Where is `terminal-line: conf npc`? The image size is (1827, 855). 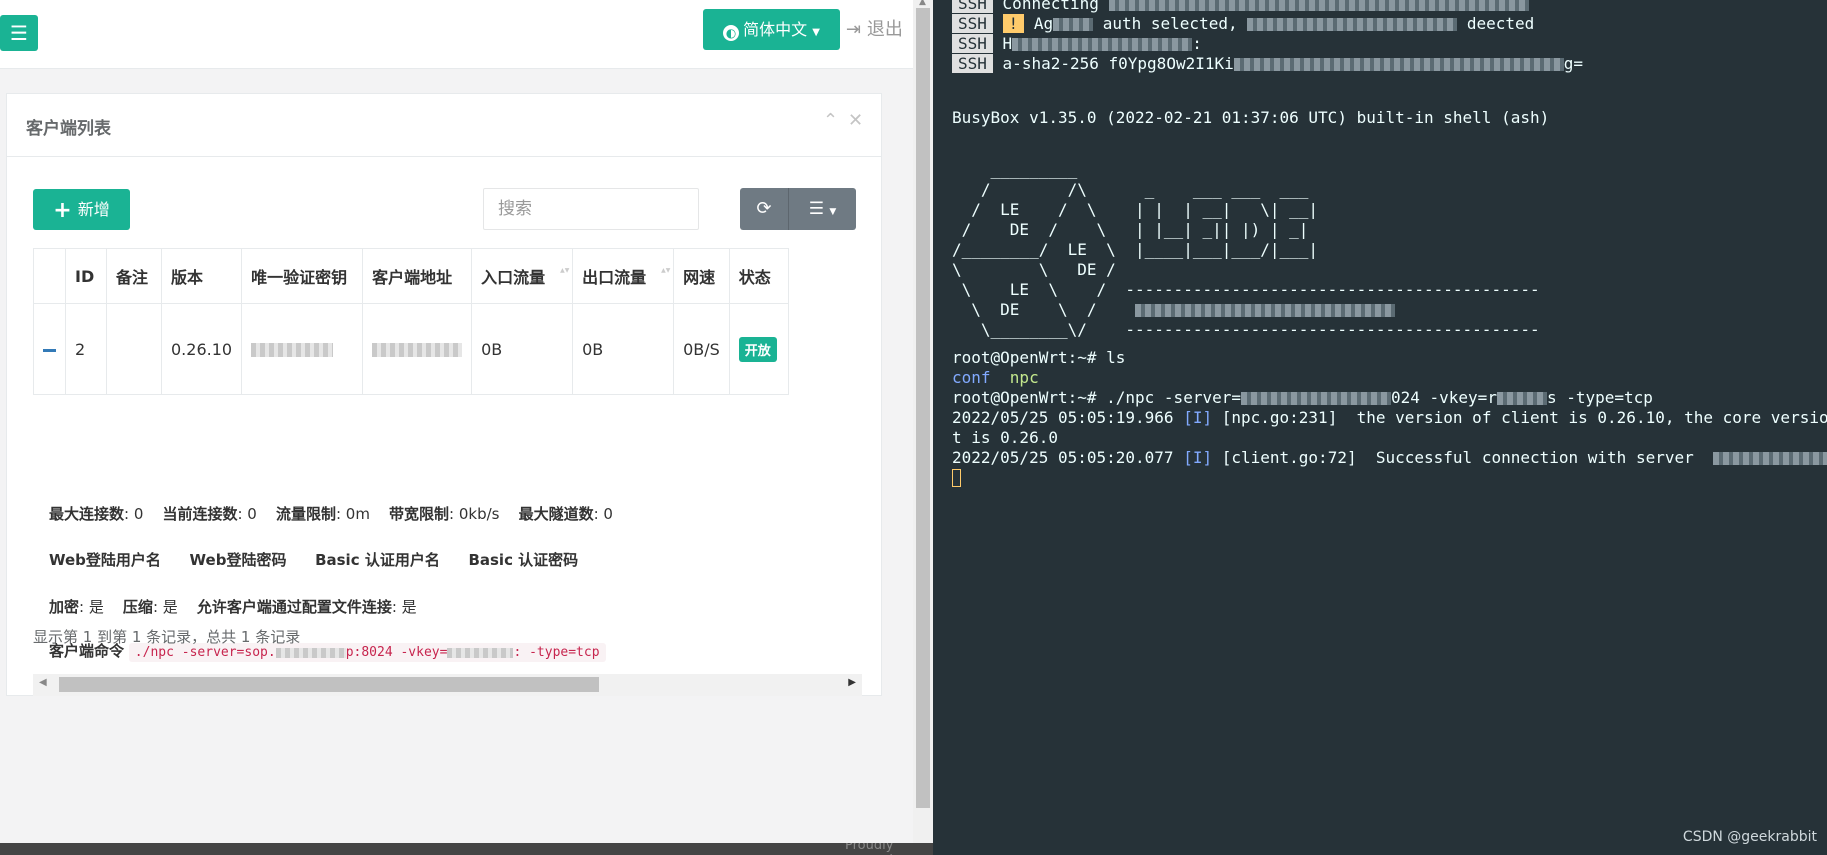
terminal-line: conf npc is located at coordinates (995, 378).